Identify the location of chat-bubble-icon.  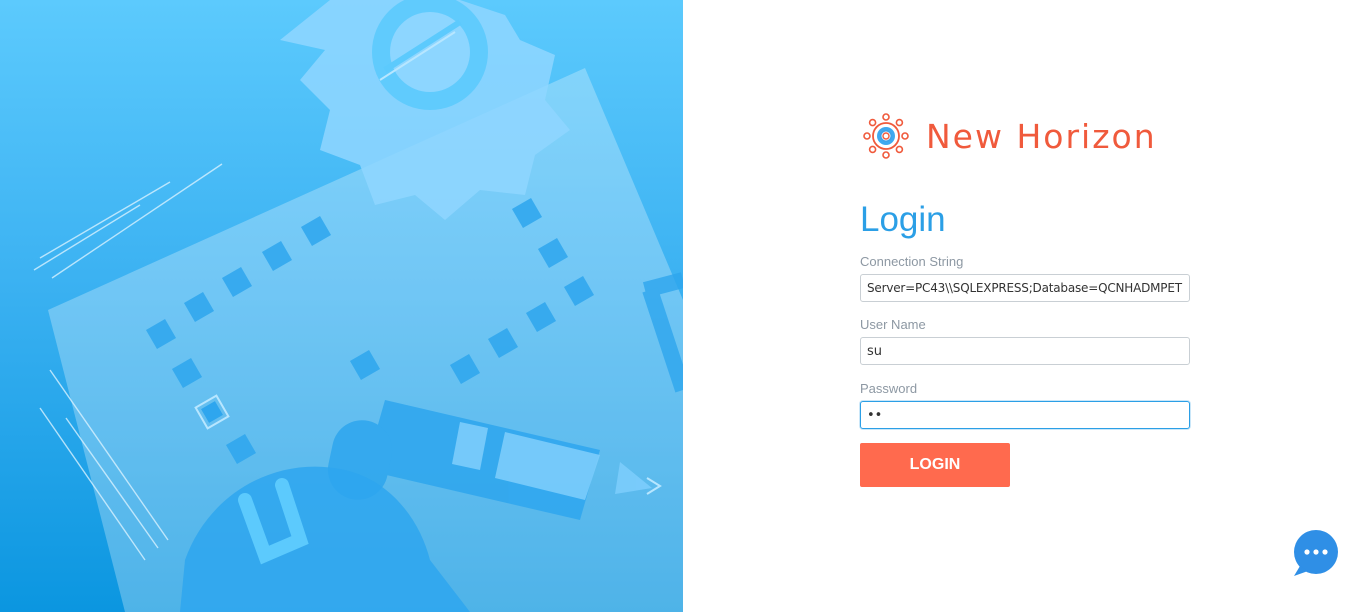
(1317, 553).